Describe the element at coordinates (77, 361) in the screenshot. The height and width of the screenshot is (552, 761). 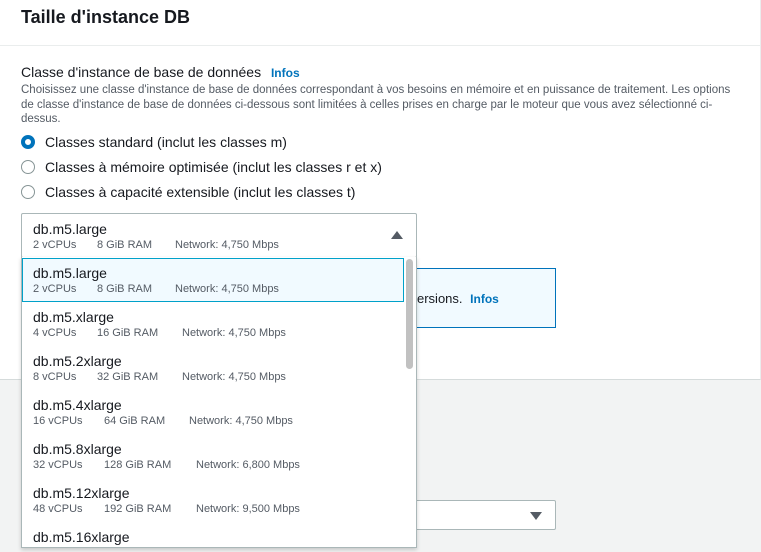
I see `option-name: db.m5.2xlarge` at that location.